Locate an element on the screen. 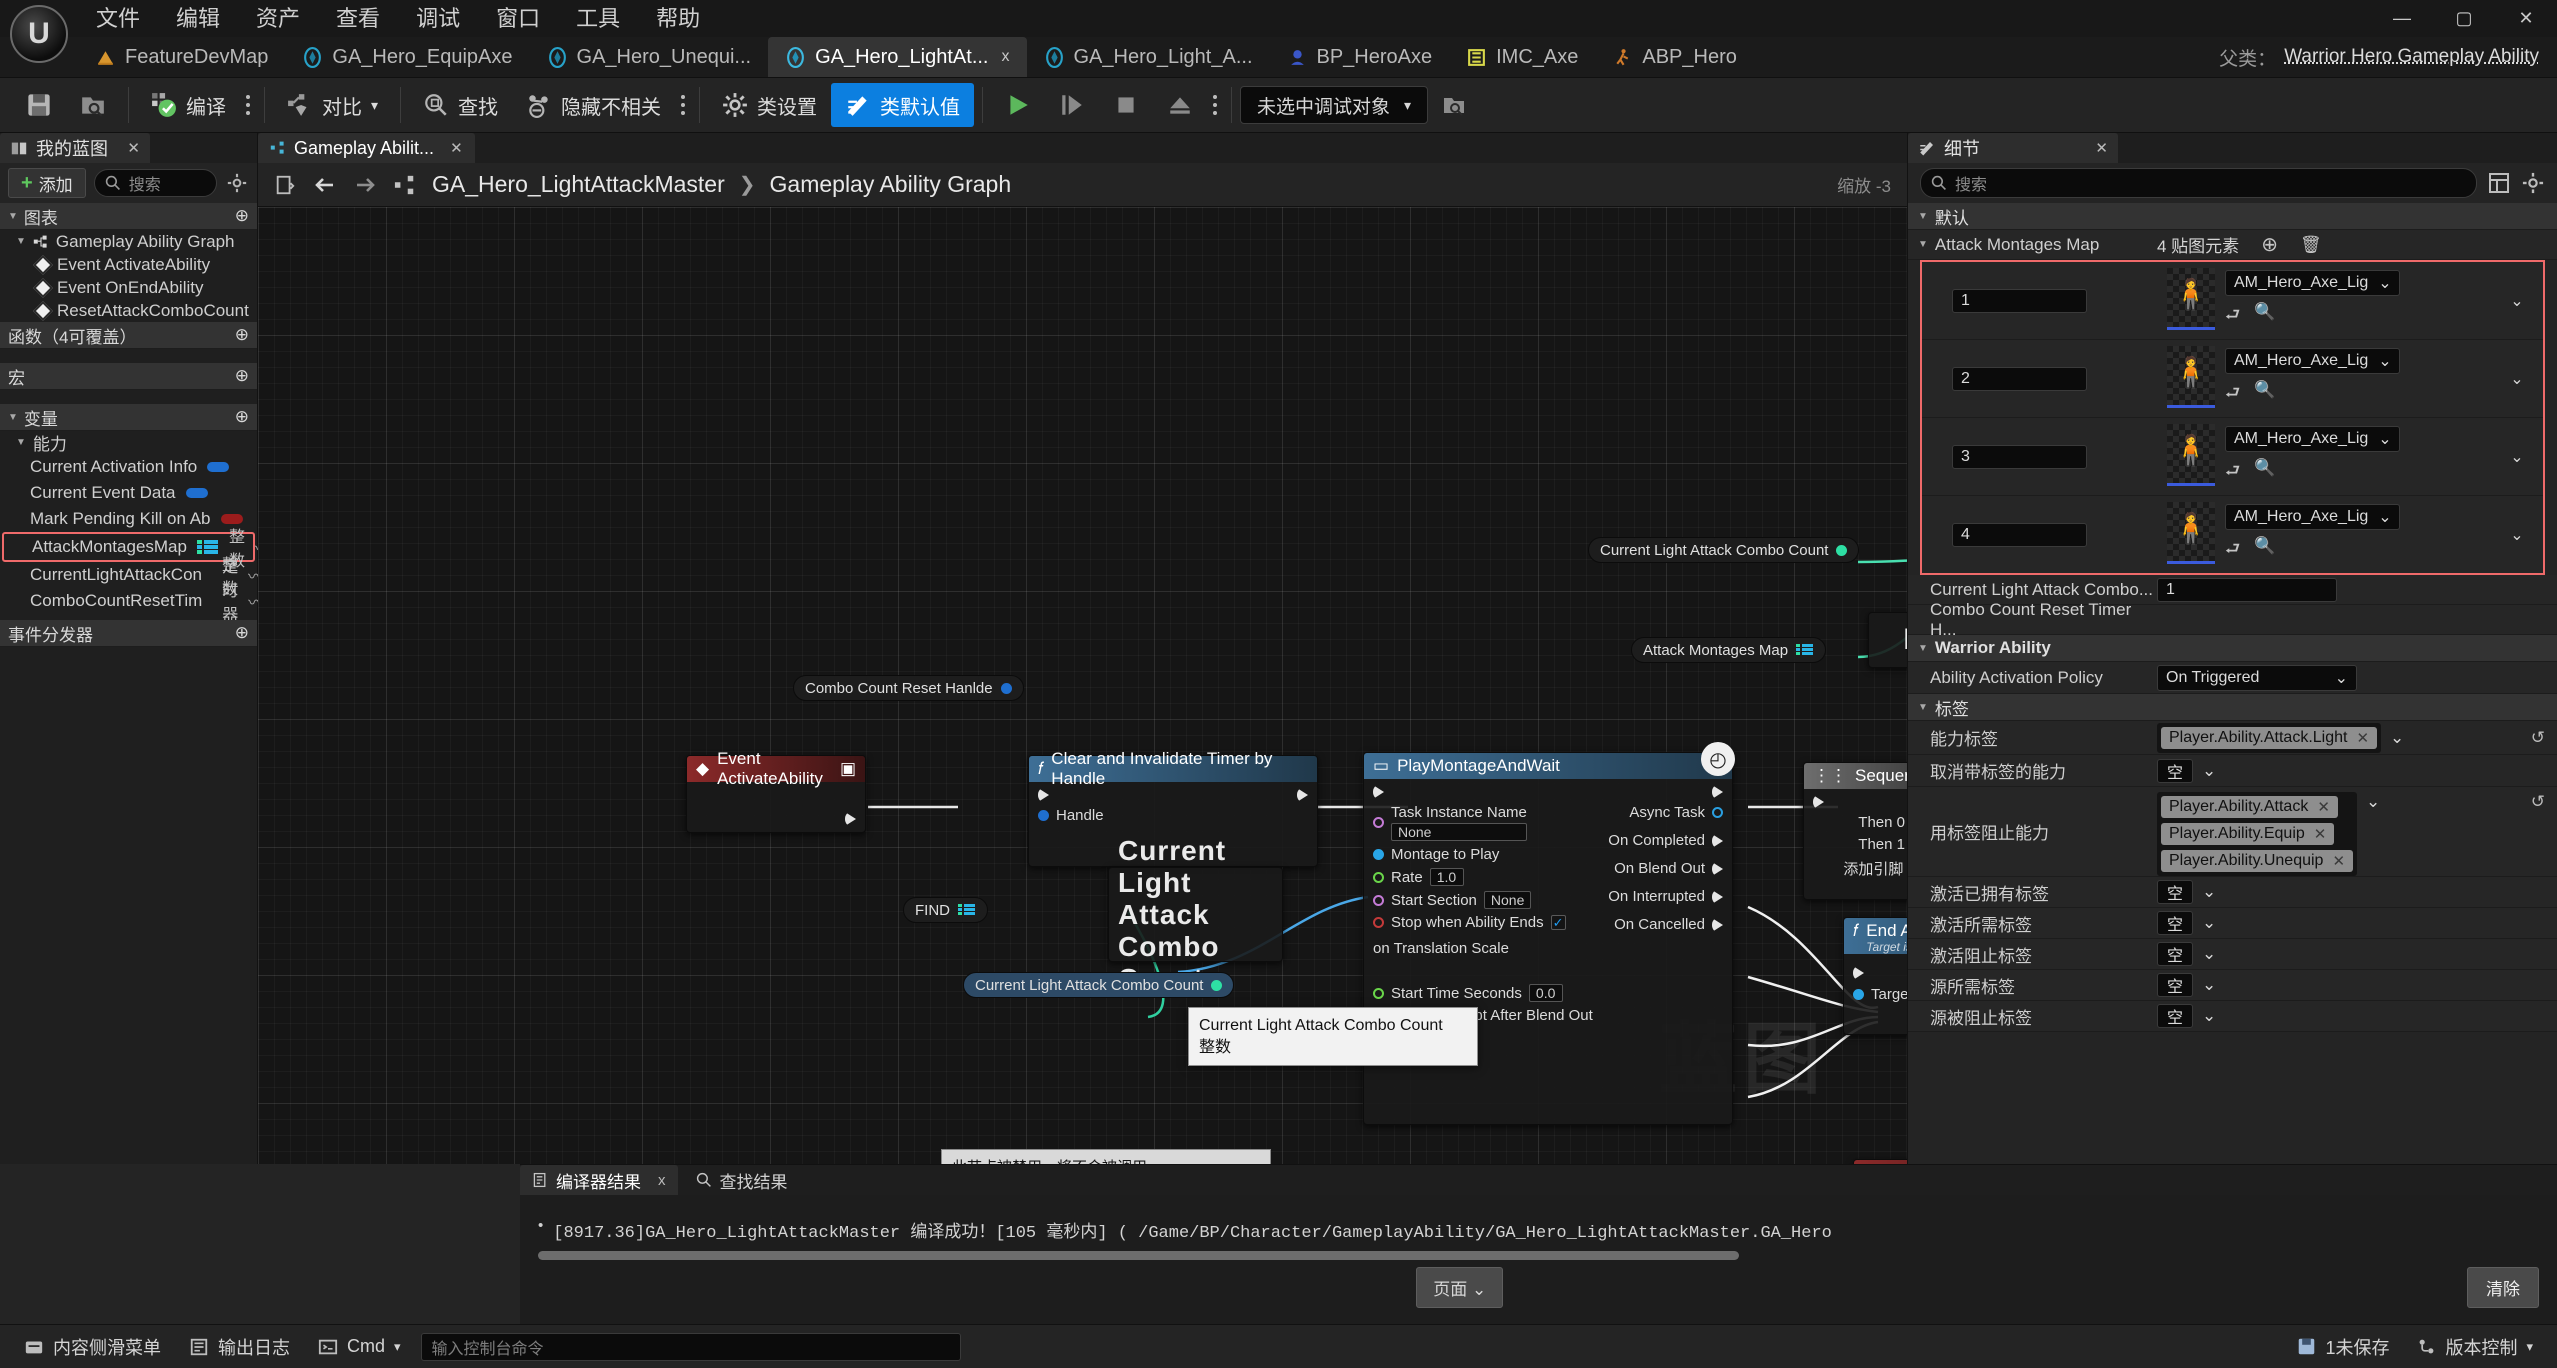 The width and height of the screenshot is (2557, 1368). node-find: Current Light Attack Combo Count is located at coordinates (1195, 914).